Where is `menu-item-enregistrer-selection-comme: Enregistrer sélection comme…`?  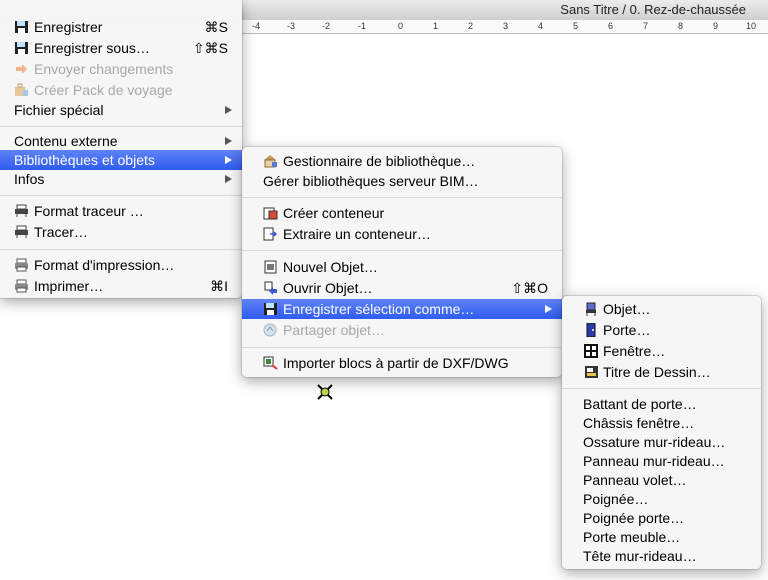
menu-item-enregistrer-selection-comme: Enregistrer sélection comme… is located at coordinates (402, 309).